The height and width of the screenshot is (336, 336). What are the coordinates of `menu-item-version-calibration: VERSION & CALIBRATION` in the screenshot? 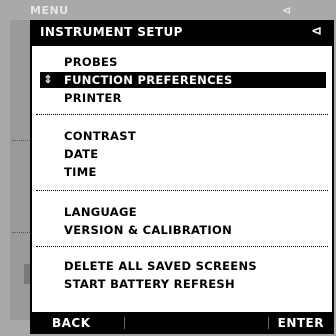 It's located at (183, 230).